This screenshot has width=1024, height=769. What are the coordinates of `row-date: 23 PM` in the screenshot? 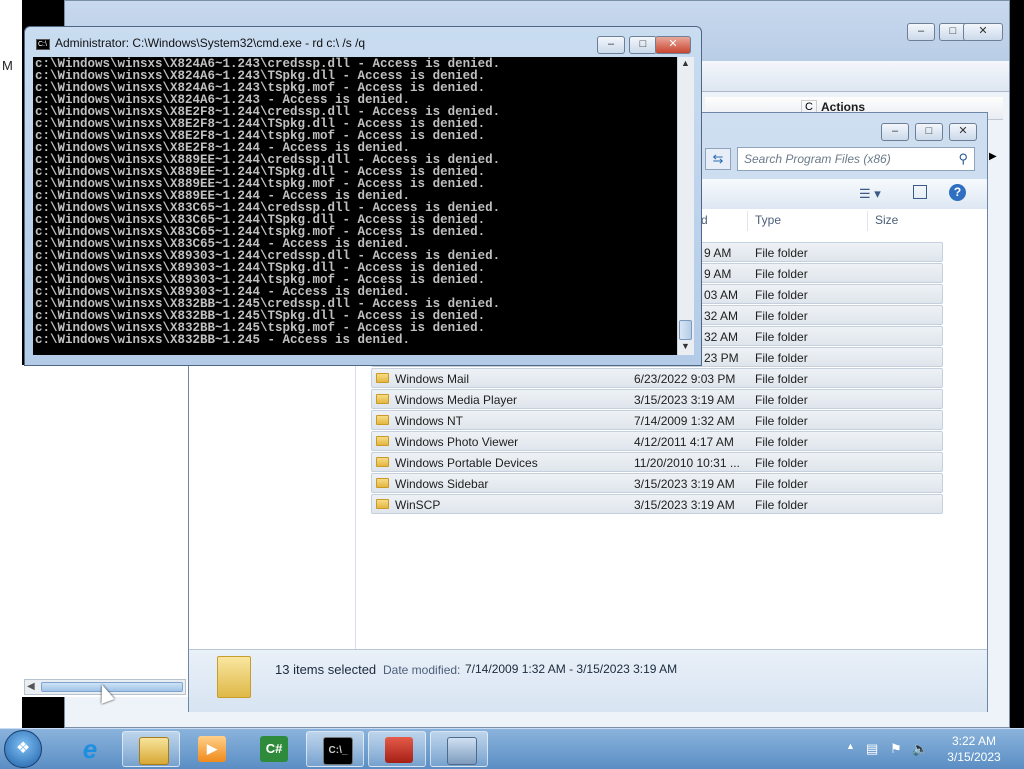 It's located at (721, 358).